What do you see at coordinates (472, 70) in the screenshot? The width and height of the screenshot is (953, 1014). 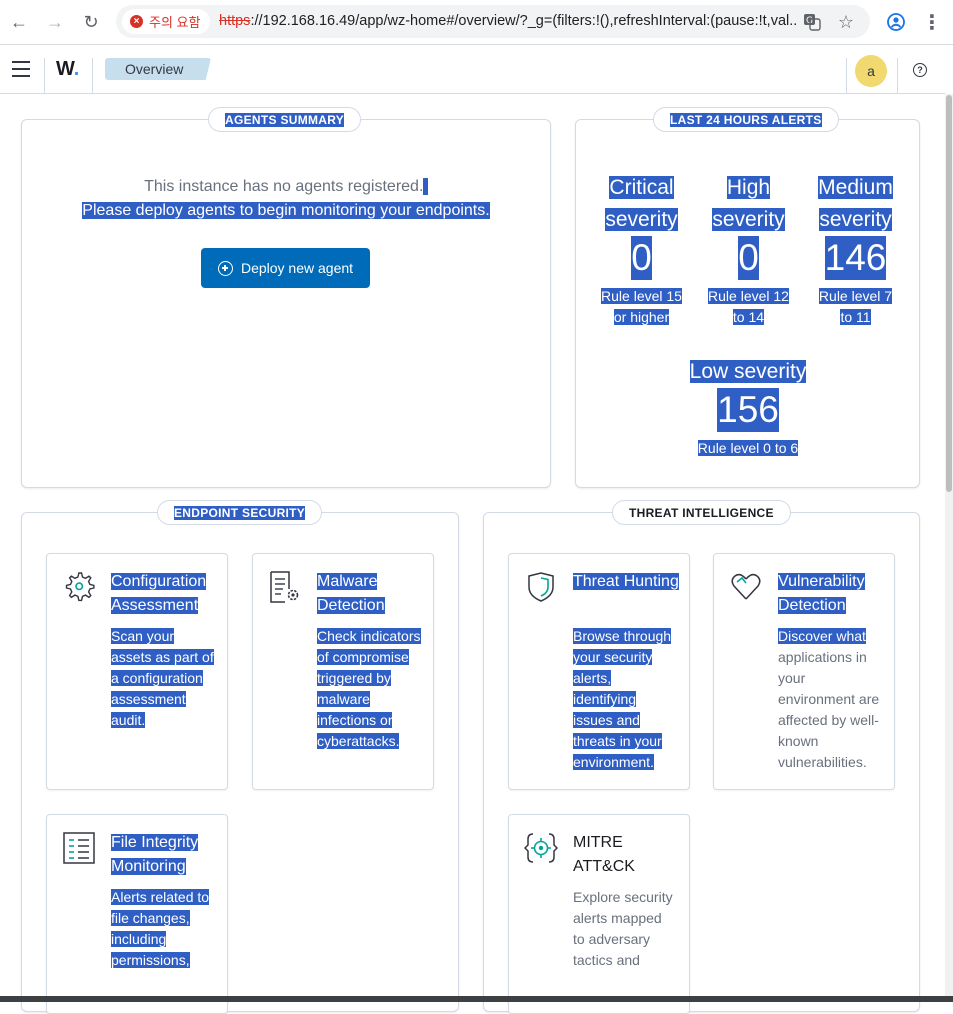 I see `app-header: W. Overview` at bounding box center [472, 70].